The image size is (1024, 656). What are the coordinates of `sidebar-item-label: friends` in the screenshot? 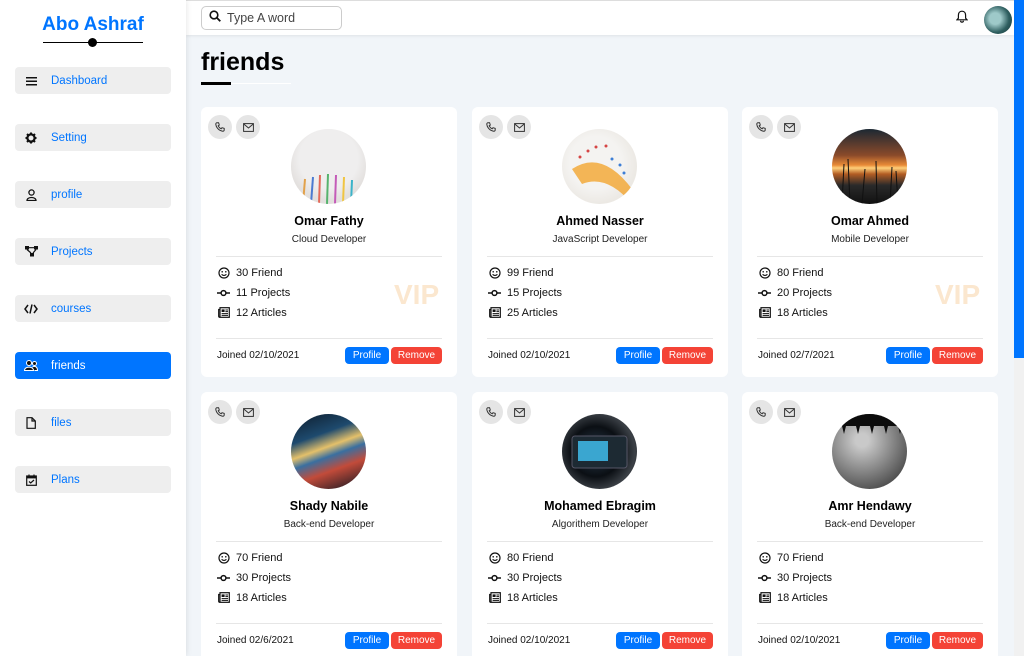 It's located at (68, 365).